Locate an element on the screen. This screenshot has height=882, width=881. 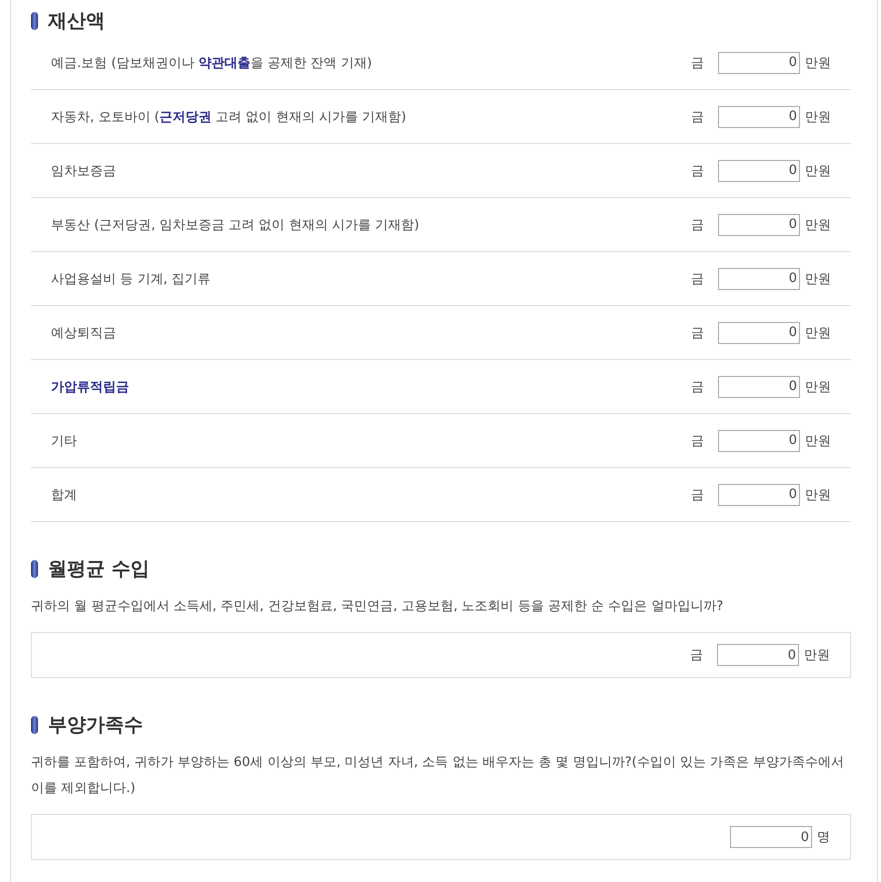
item-label: 부동산 (근저당권, 임차보증금 고려 없이 현재의 시가를 기재함) is located at coordinates (235, 225).